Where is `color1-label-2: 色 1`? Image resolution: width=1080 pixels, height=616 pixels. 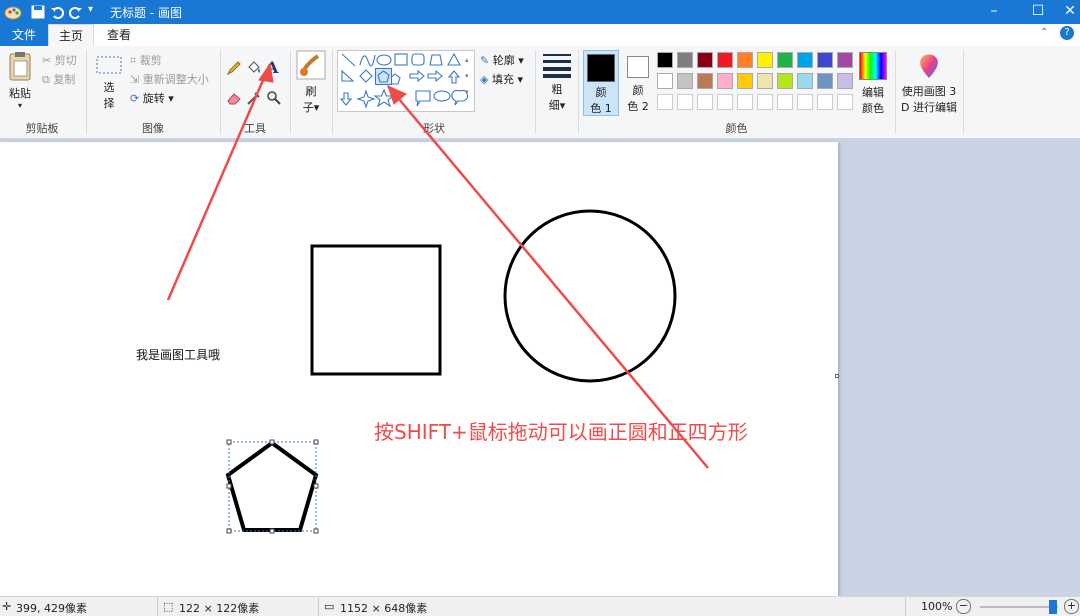 color1-label-2: 色 1 is located at coordinates (601, 108).